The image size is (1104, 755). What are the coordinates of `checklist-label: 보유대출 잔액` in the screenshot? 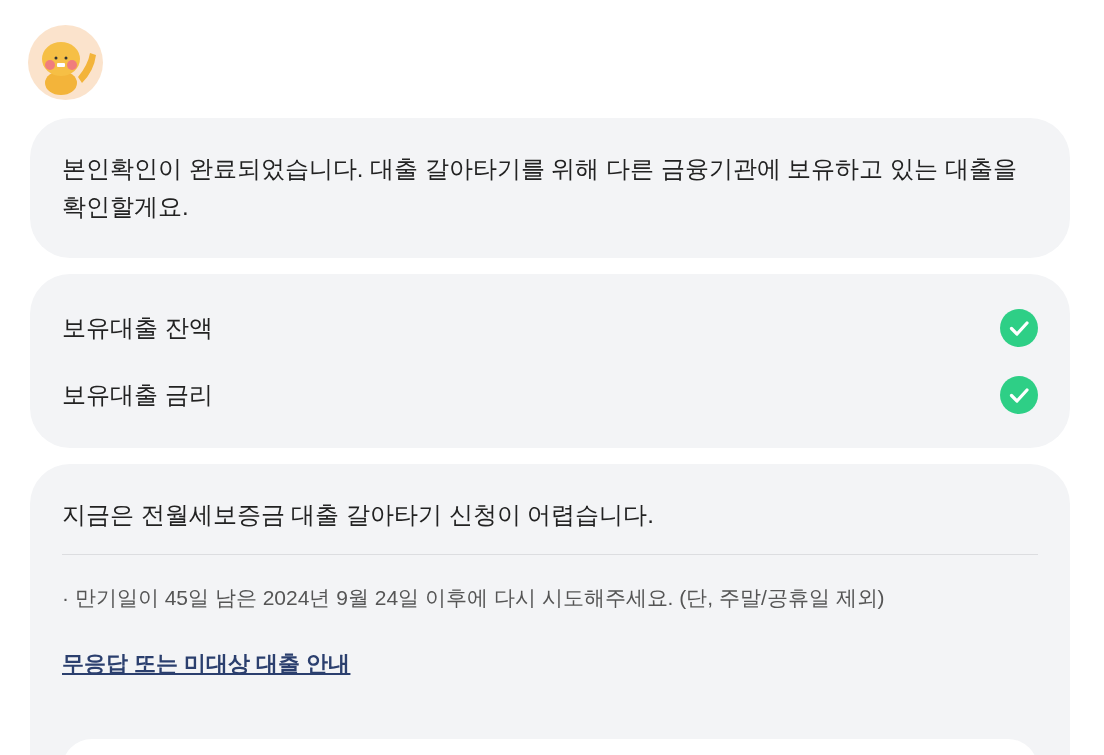 It's located at (137, 327).